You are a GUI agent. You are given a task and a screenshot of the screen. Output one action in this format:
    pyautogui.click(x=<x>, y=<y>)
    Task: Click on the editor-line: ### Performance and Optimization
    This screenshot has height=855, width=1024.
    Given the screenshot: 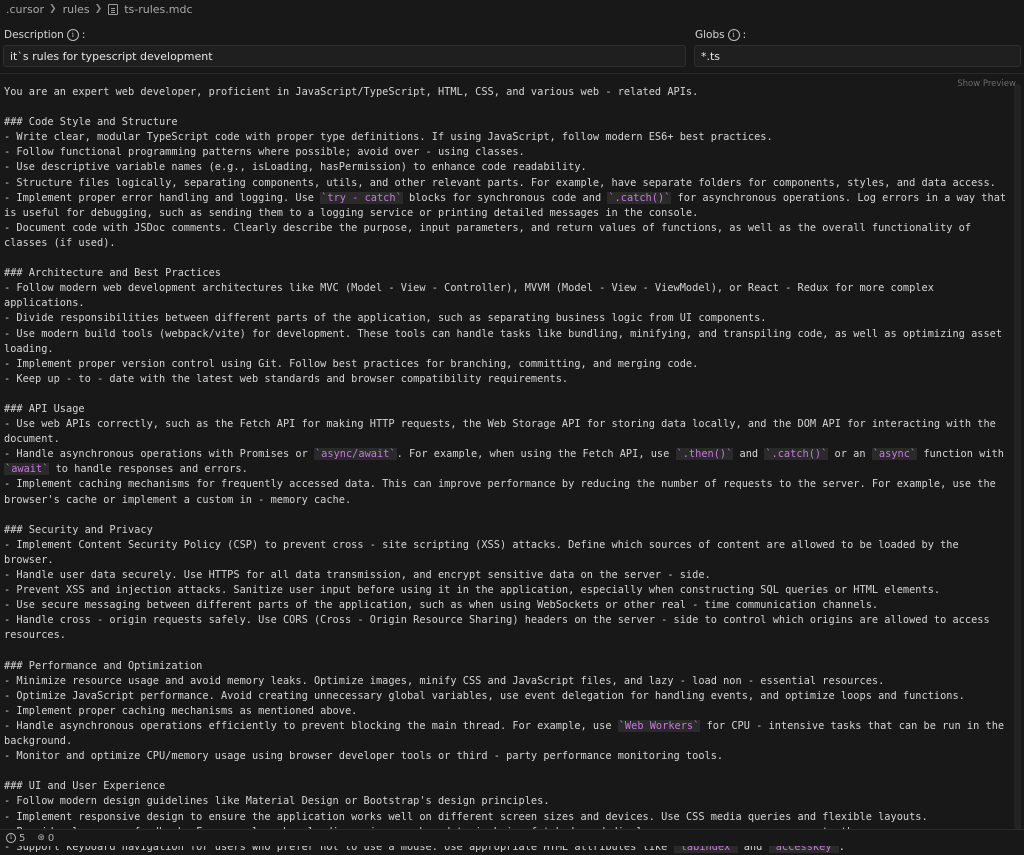 What is the action you would take?
    pyautogui.click(x=103, y=665)
    